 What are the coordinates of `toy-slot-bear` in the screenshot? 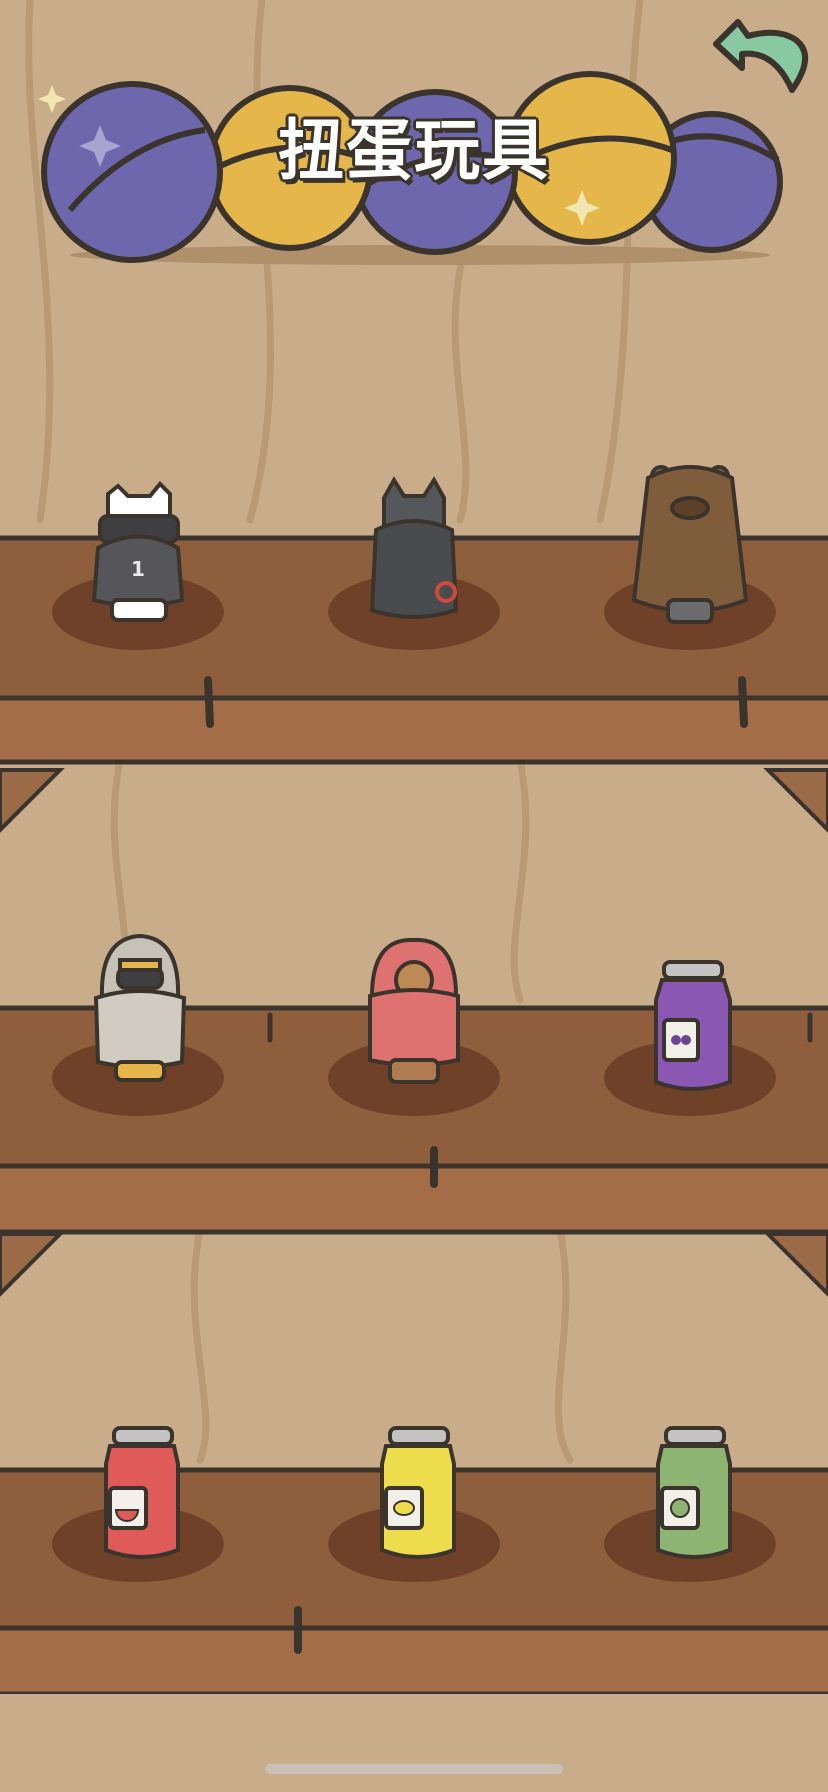 It's located at (690, 545).